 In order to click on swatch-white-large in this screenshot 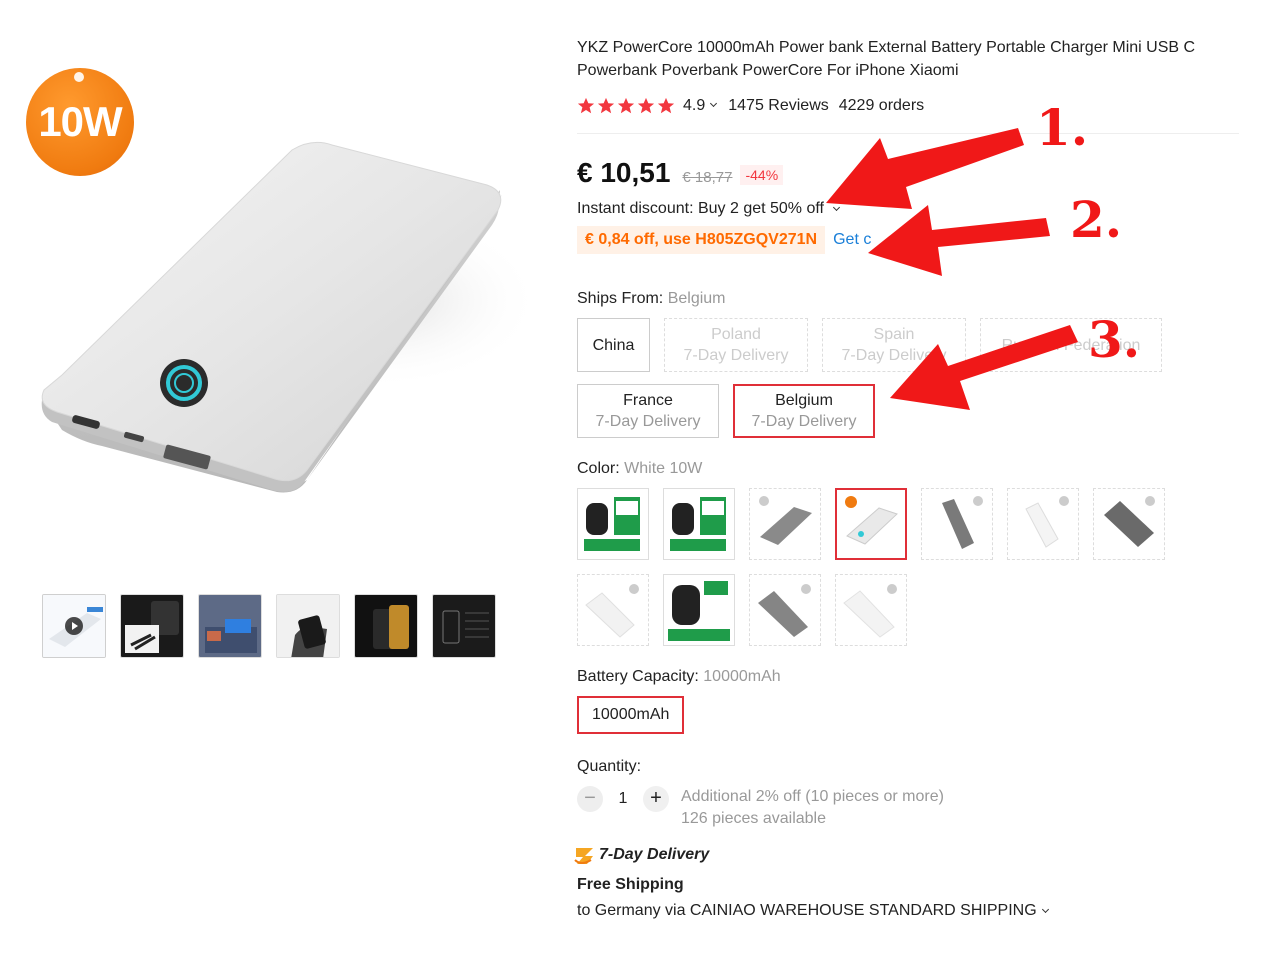, I will do `click(613, 610)`.